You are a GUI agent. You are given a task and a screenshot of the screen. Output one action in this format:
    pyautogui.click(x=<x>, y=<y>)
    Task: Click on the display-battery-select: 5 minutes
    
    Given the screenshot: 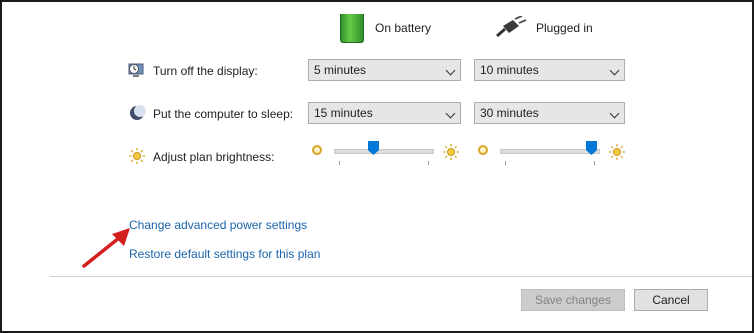 What is the action you would take?
    pyautogui.click(x=384, y=70)
    